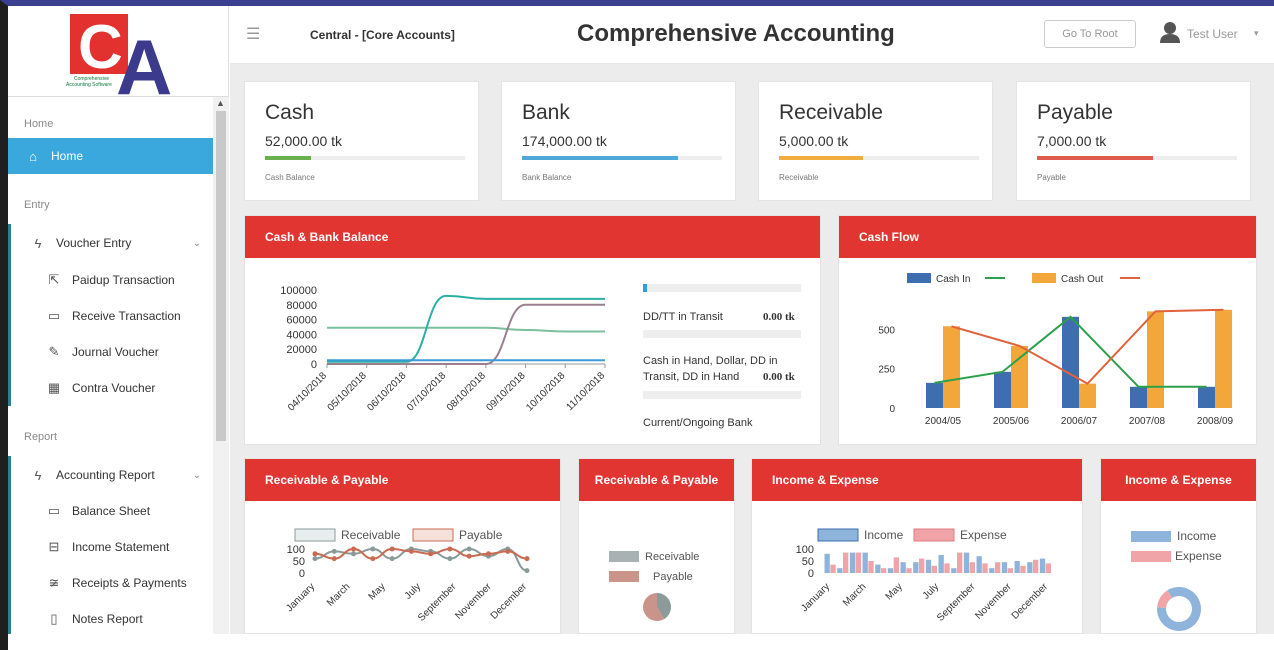  I want to click on income-expense-donut-panel: Income & Expense Income Expense, so click(1178, 546).